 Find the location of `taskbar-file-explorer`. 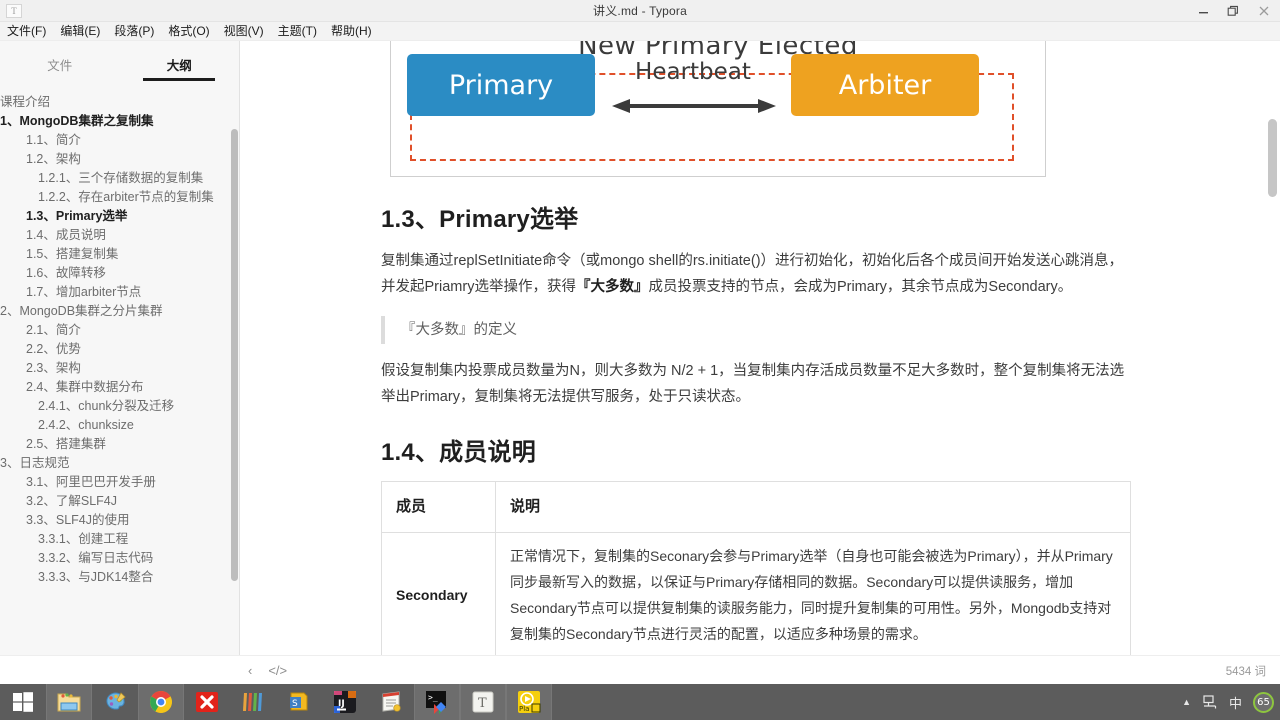

taskbar-file-explorer is located at coordinates (69, 702).